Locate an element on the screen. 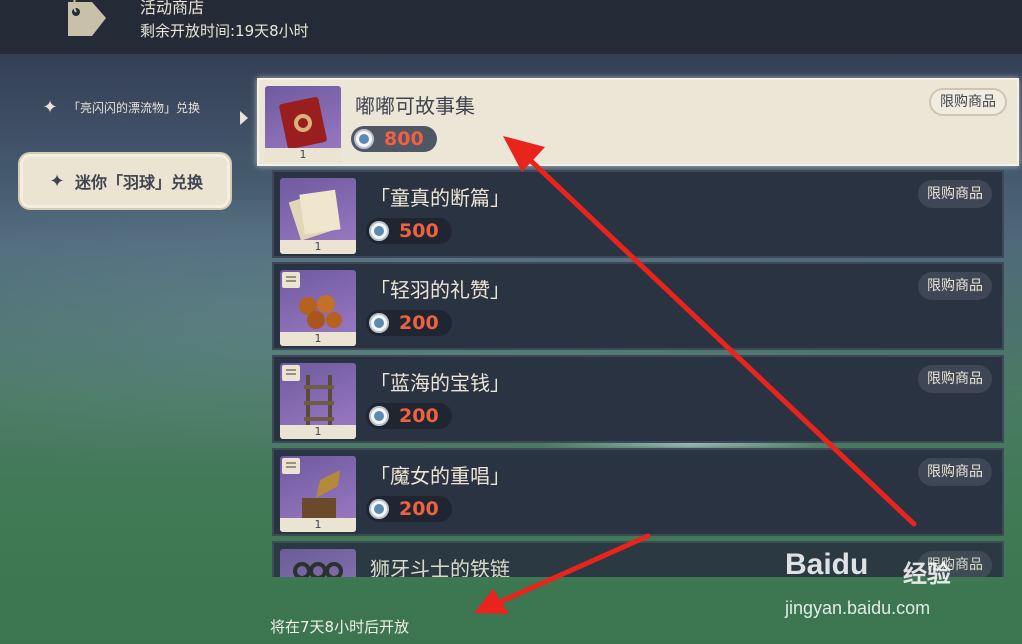  item-thumbnail is located at coordinates (318, 563).